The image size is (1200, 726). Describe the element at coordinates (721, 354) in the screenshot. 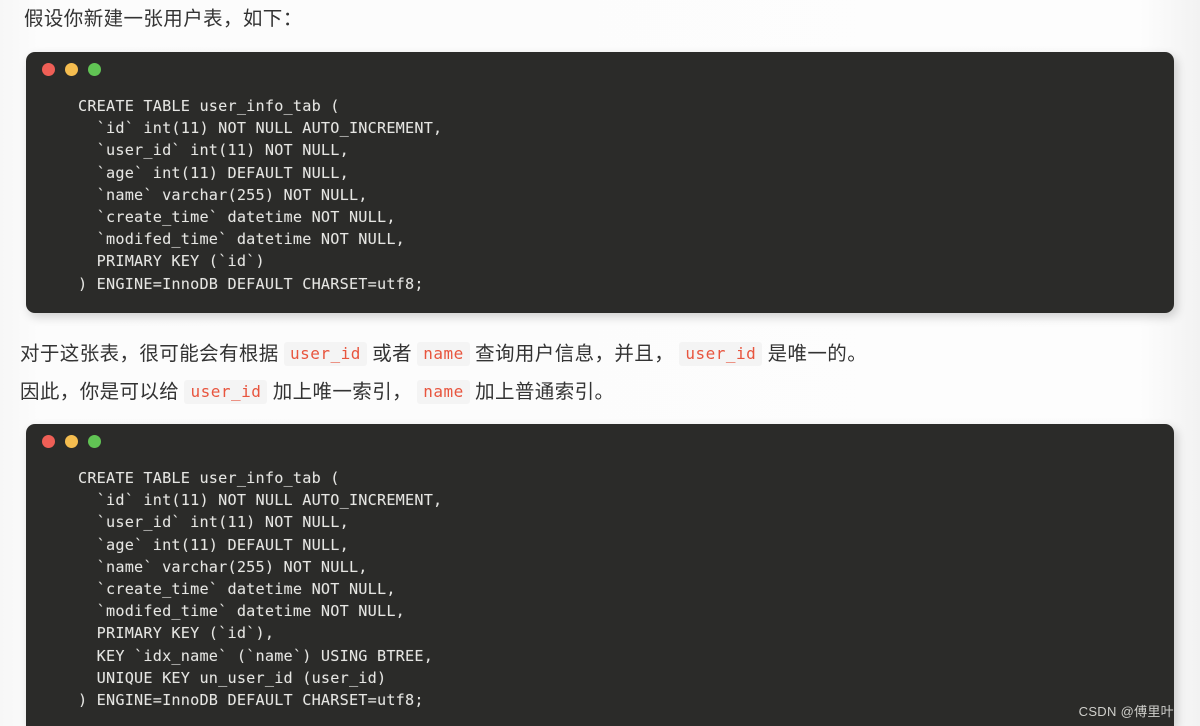

I see `inline-code-user-id-2: user_id` at that location.